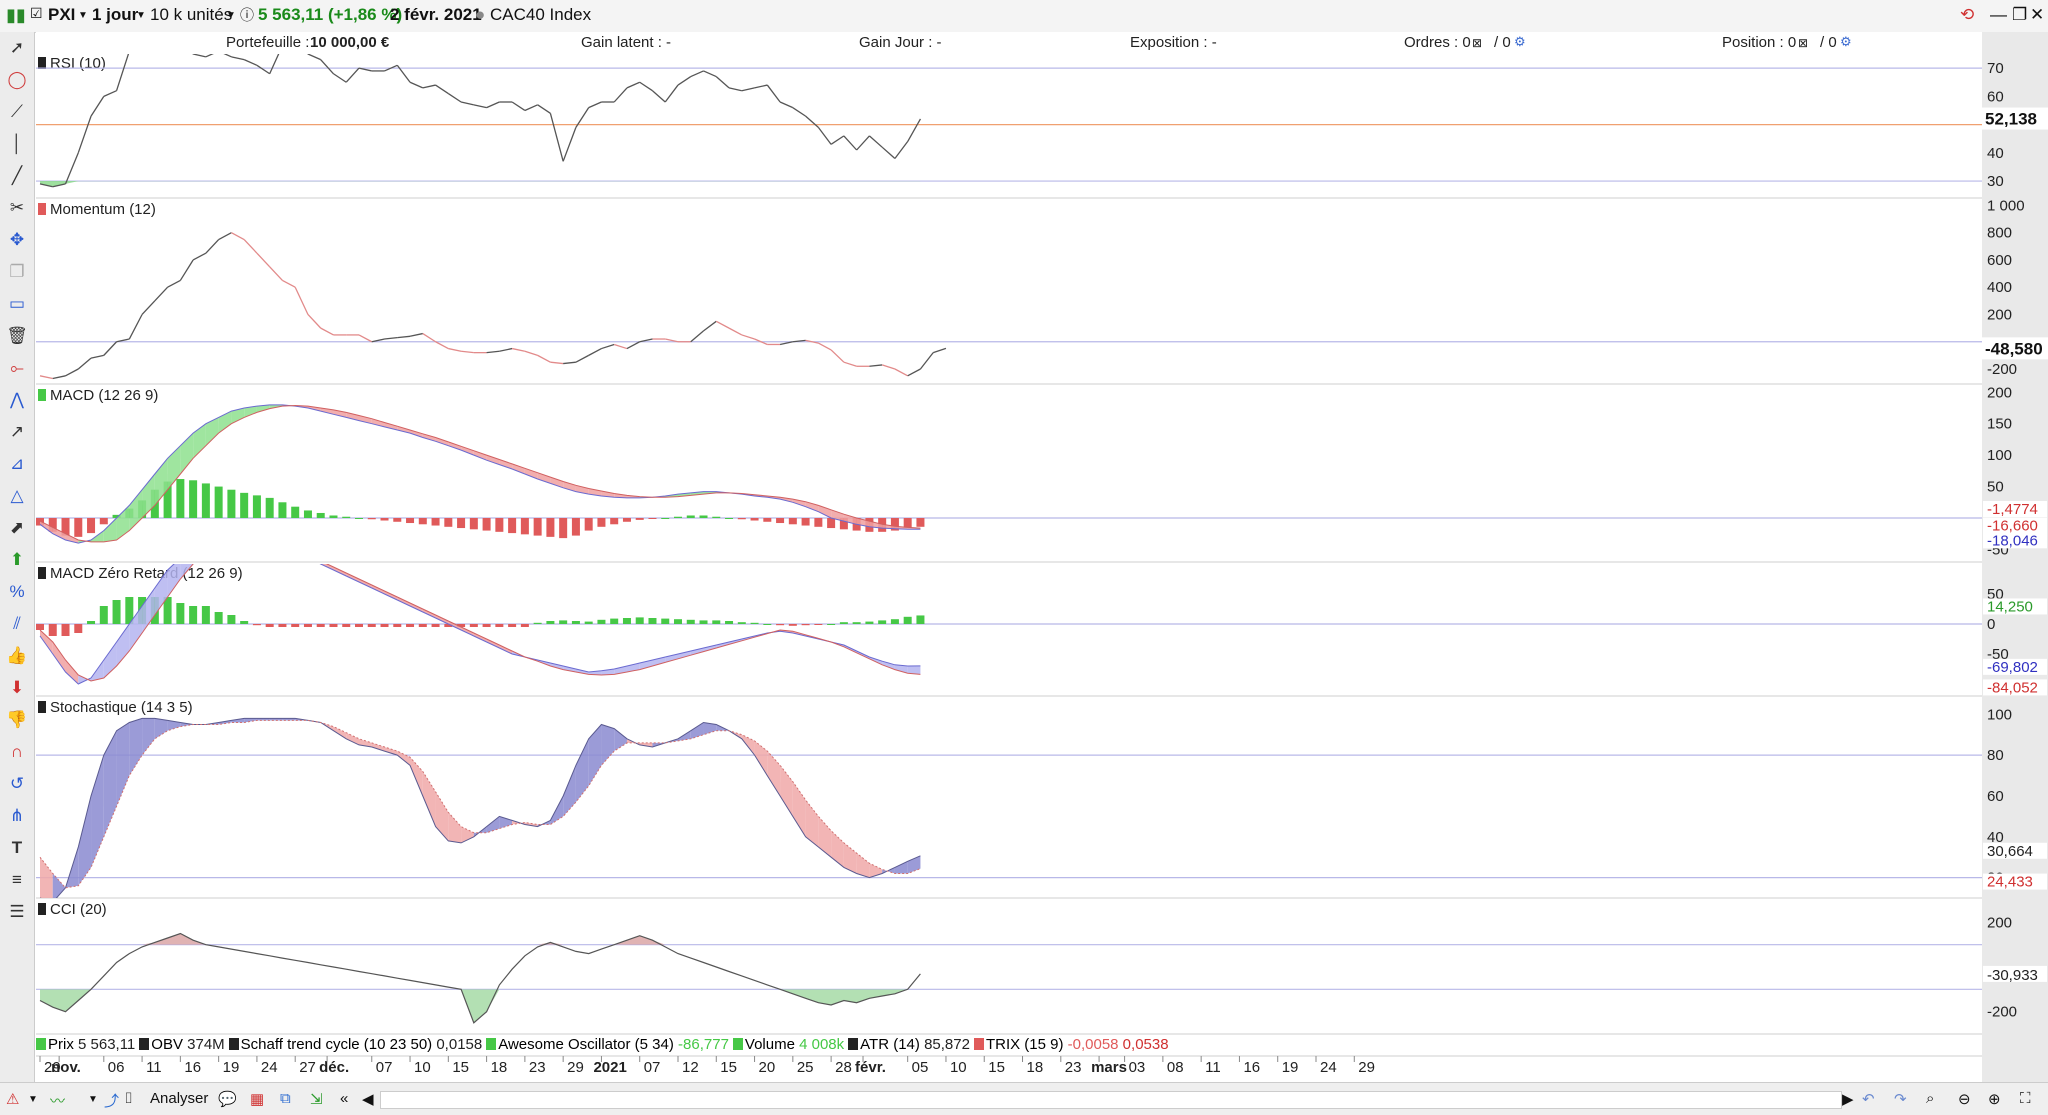 The height and width of the screenshot is (1115, 2048). I want to click on legend-item: ATR (14) 85,872, so click(909, 1044).